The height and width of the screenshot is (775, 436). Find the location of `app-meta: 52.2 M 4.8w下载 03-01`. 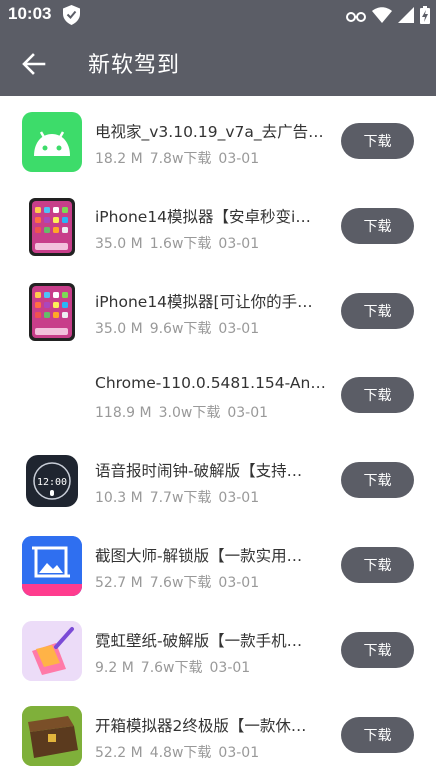

app-meta: 52.2 M 4.8w下载 03-01 is located at coordinates (180, 752).